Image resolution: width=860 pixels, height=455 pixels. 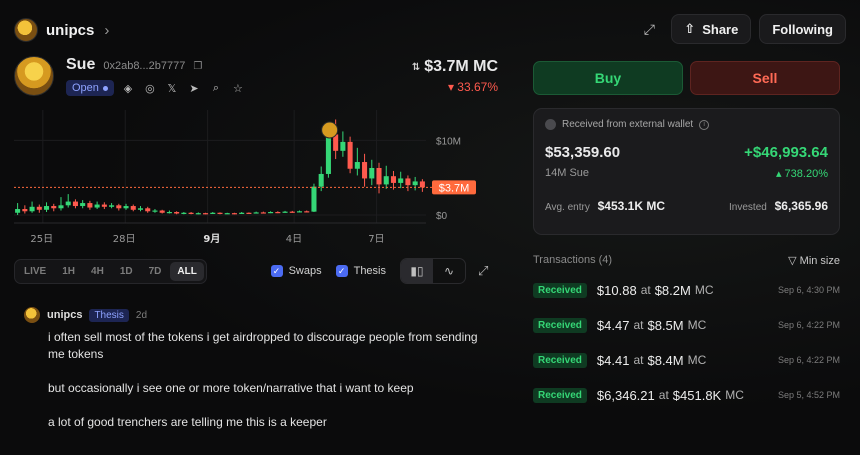 I want to click on transaction-mc: $8.4M, so click(x=665, y=360).